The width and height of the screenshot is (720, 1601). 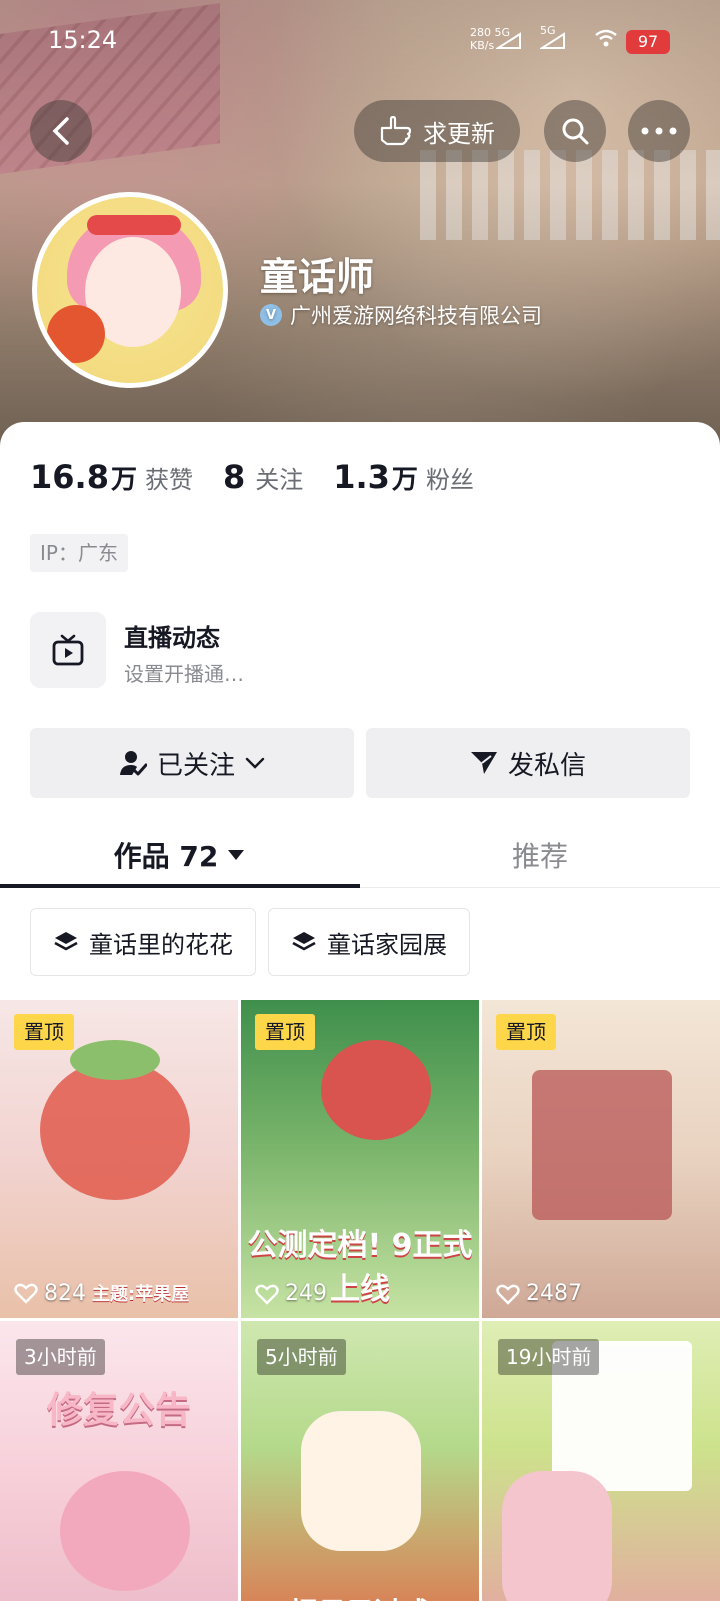 I want to click on tab-recommend: 推荐, so click(x=540, y=855).